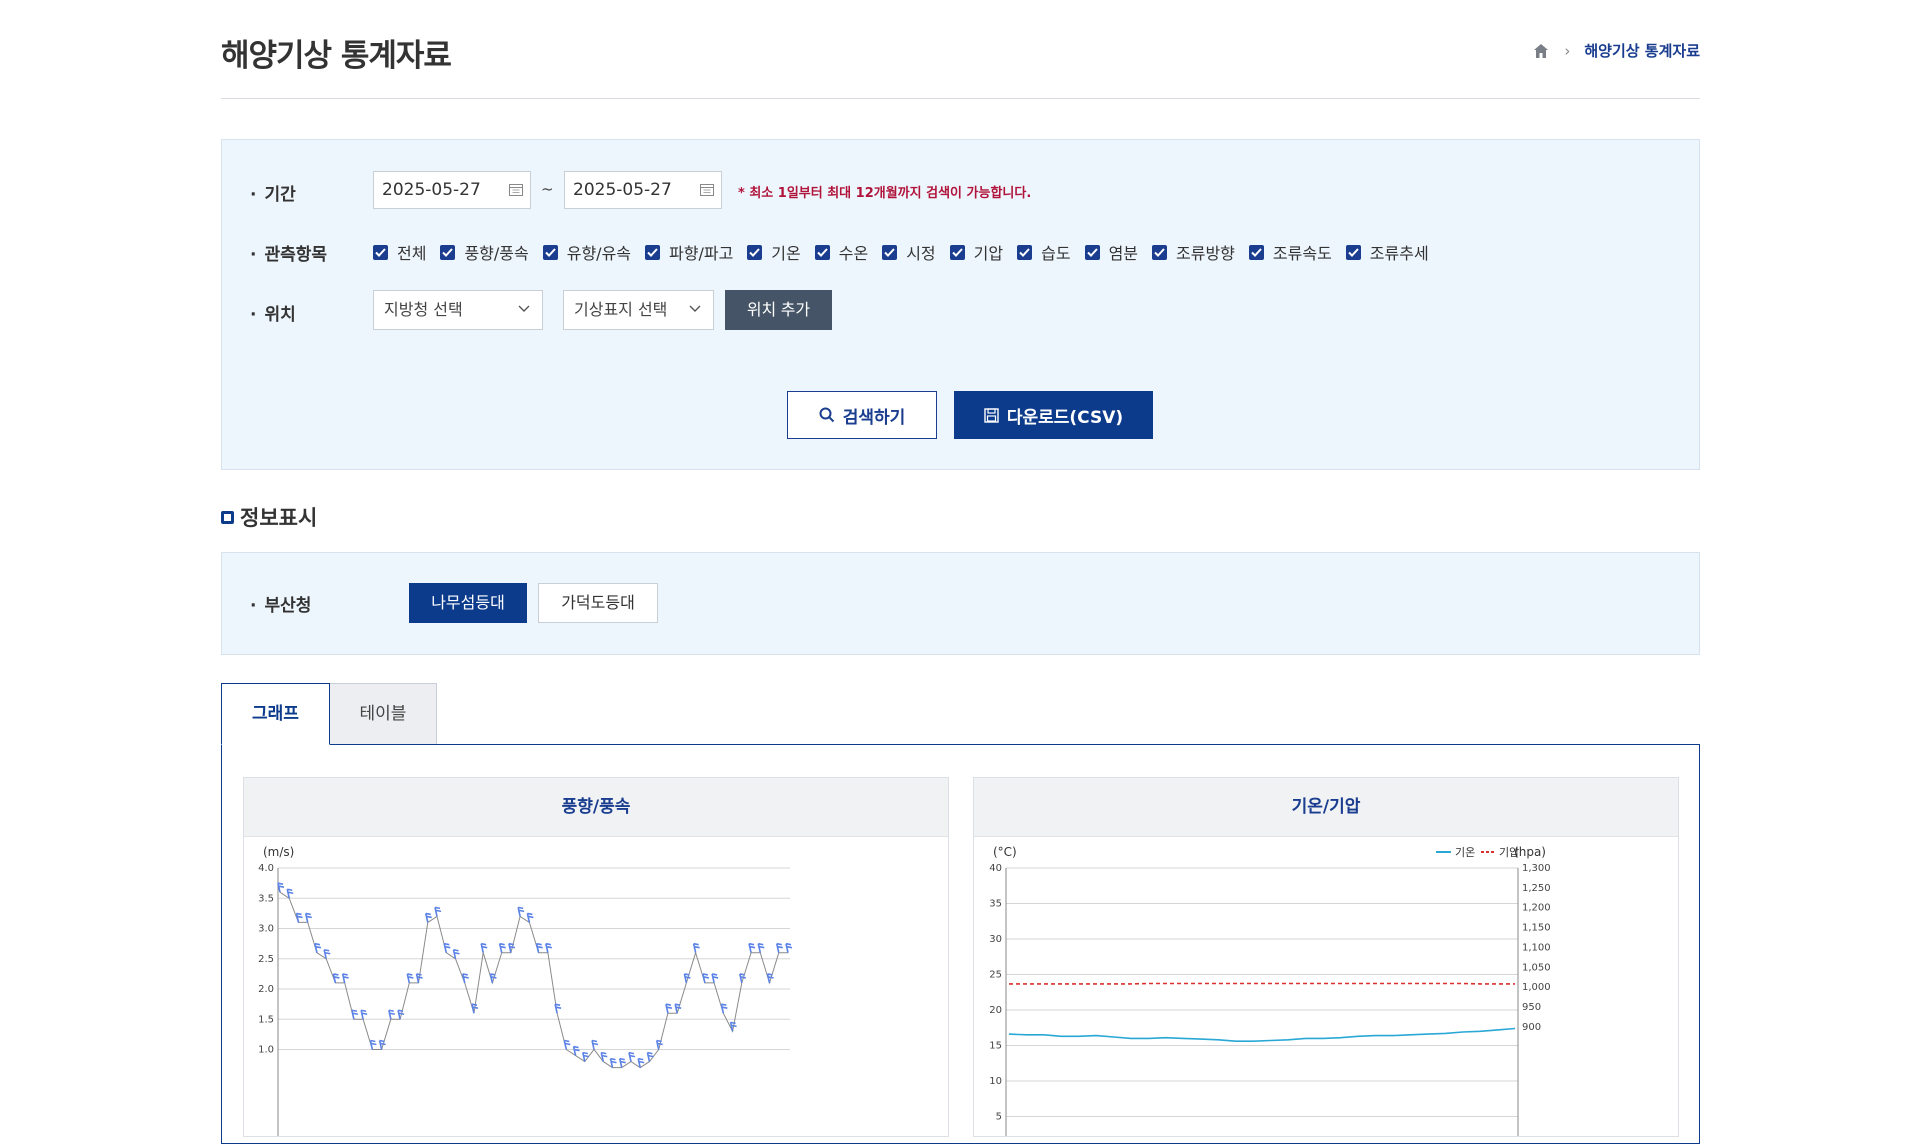  I want to click on station-button-namuseom: 나무섬등대, so click(468, 603).